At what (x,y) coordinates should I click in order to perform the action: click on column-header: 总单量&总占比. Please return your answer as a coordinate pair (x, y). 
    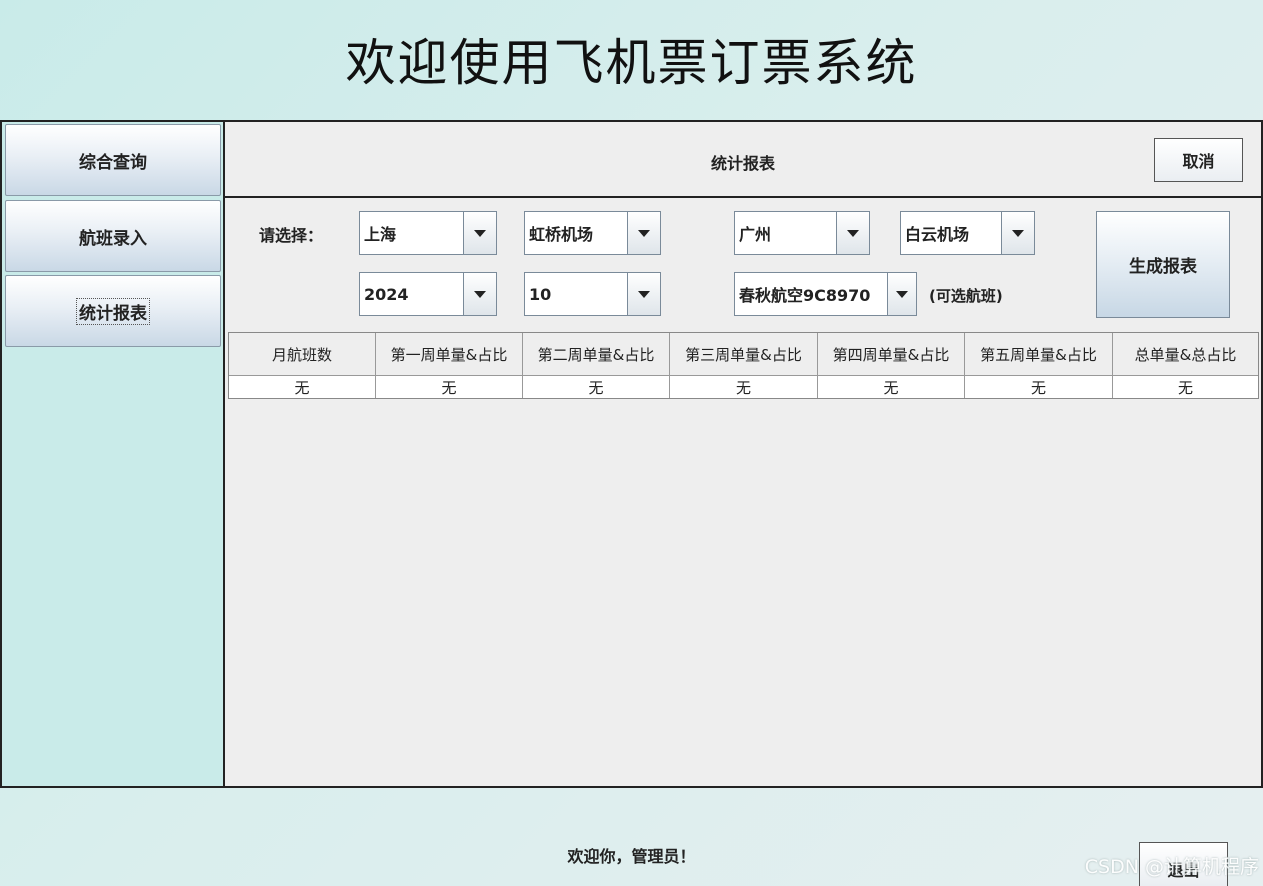
    Looking at the image, I should click on (1185, 354).